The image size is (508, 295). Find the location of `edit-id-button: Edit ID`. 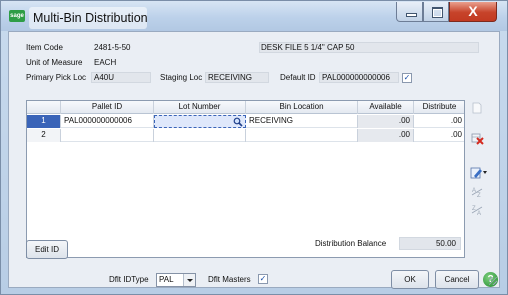

edit-id-button: Edit ID is located at coordinates (47, 249).